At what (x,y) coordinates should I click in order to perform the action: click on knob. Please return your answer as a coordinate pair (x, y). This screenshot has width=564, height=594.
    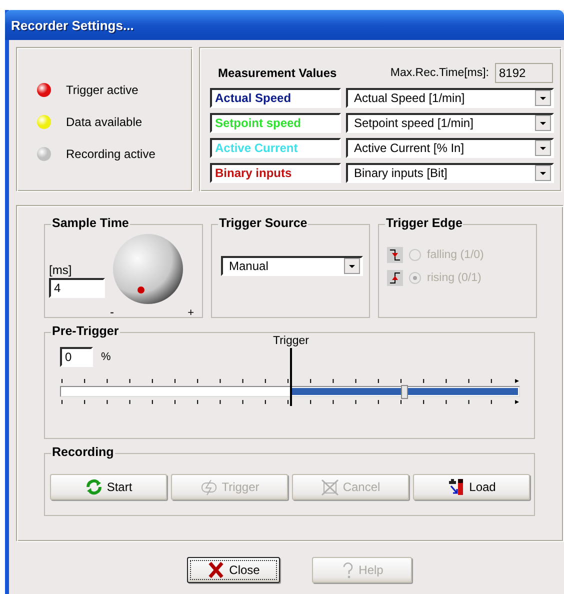
    Looking at the image, I should click on (148, 269).